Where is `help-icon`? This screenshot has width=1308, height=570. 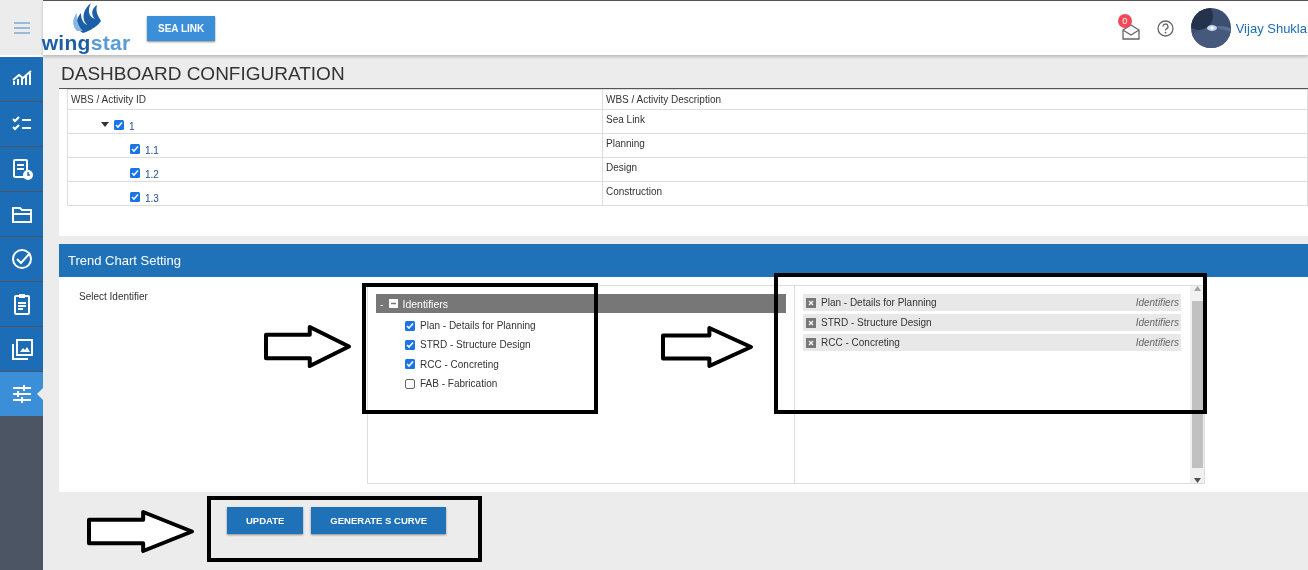 help-icon is located at coordinates (1165, 28).